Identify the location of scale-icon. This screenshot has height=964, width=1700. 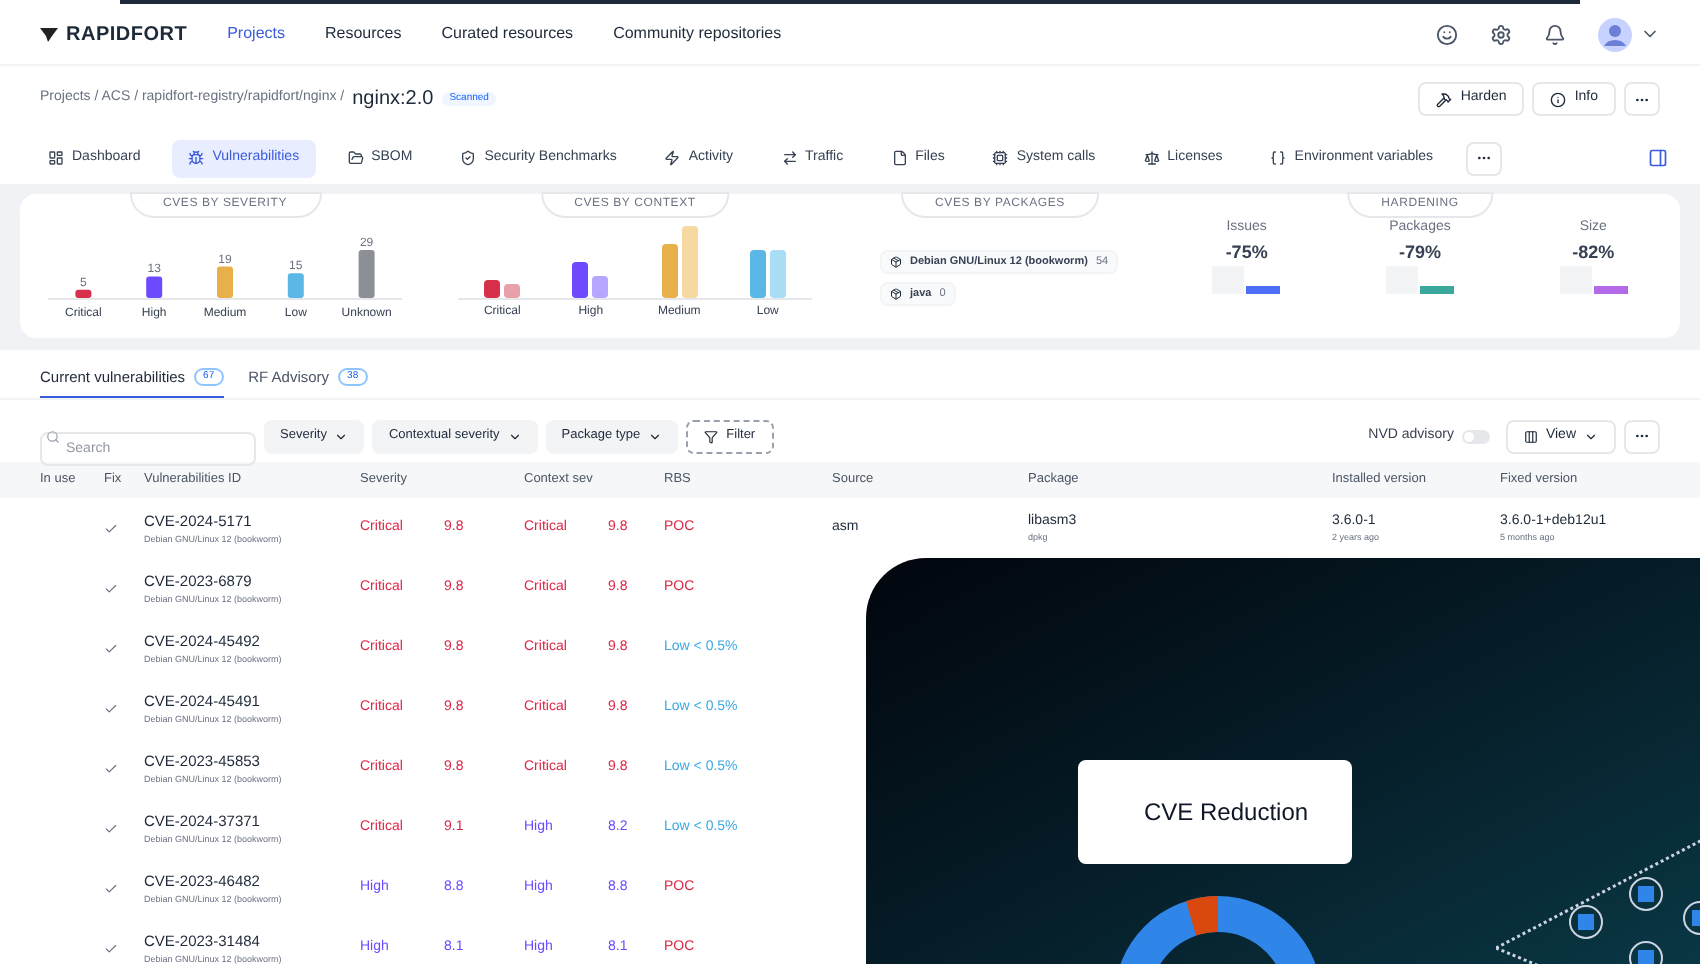
(1151, 158).